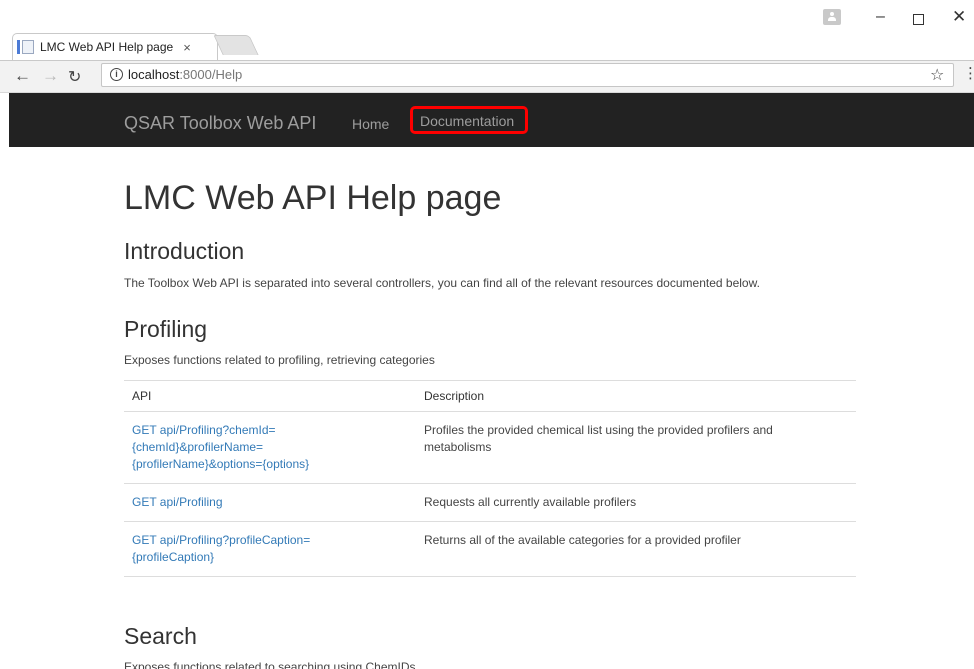 The width and height of the screenshot is (974, 669). I want to click on tab-close-icon: ×, so click(187, 47).